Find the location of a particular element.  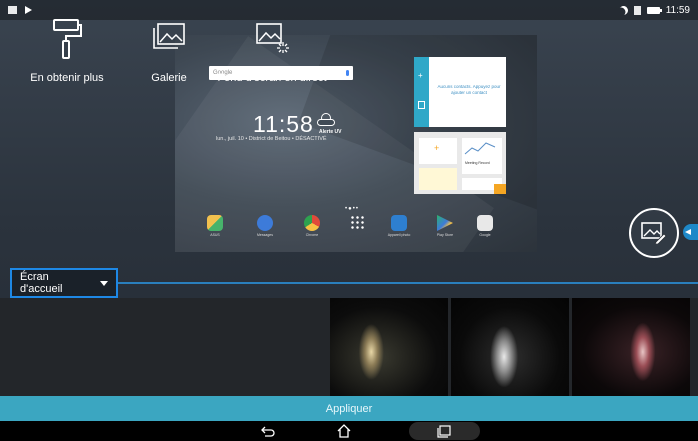

wallpaper-thumbnail-silver is located at coordinates (510, 347).